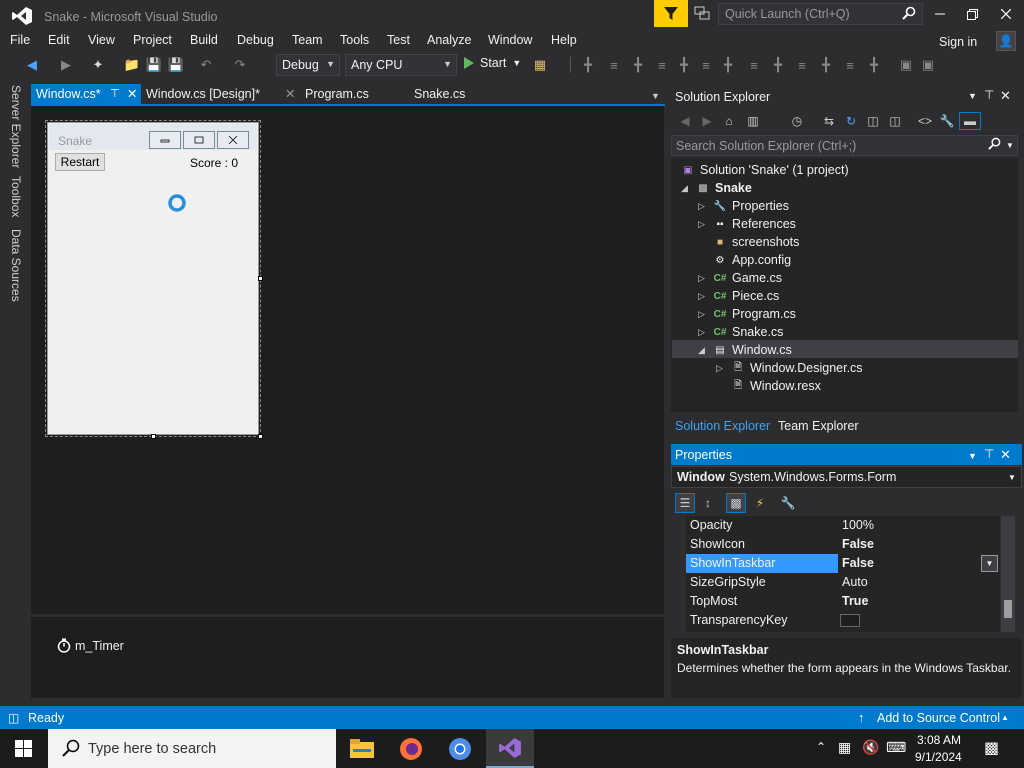 This screenshot has width=1024, height=768. What do you see at coordinates (752, 260) in the screenshot?
I see `tree-item-app-config: ⚙ App.config` at bounding box center [752, 260].